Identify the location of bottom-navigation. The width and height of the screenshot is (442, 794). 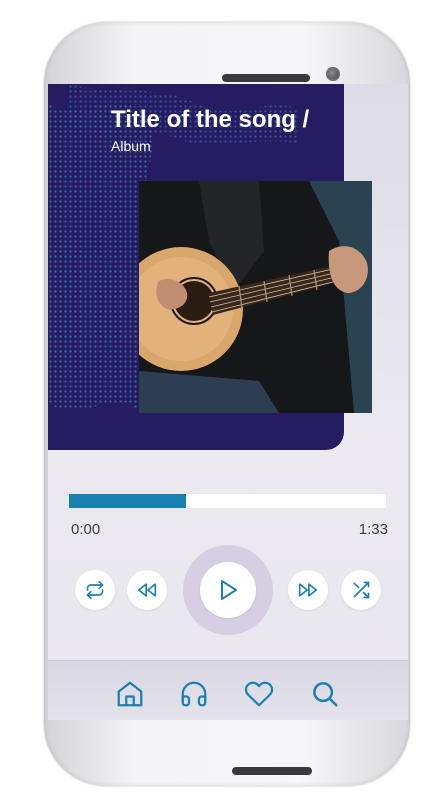
(228, 690).